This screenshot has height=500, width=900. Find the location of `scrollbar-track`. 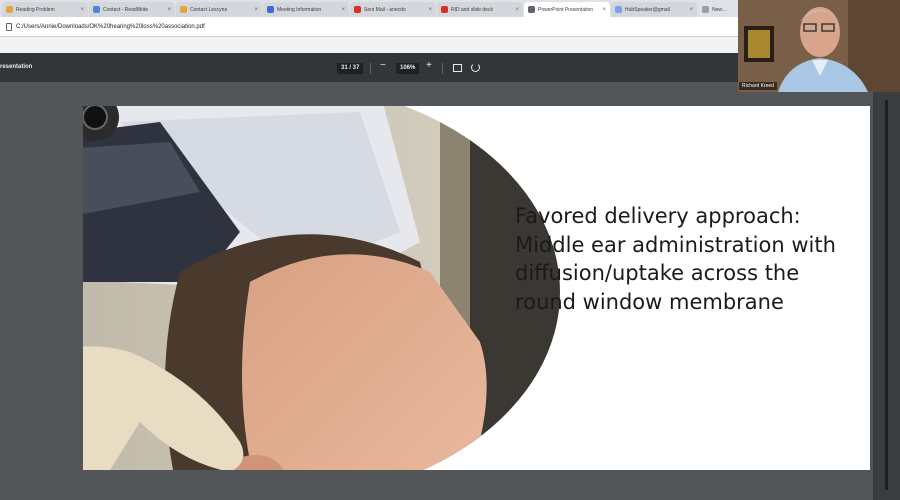

scrollbar-track is located at coordinates (886, 295).